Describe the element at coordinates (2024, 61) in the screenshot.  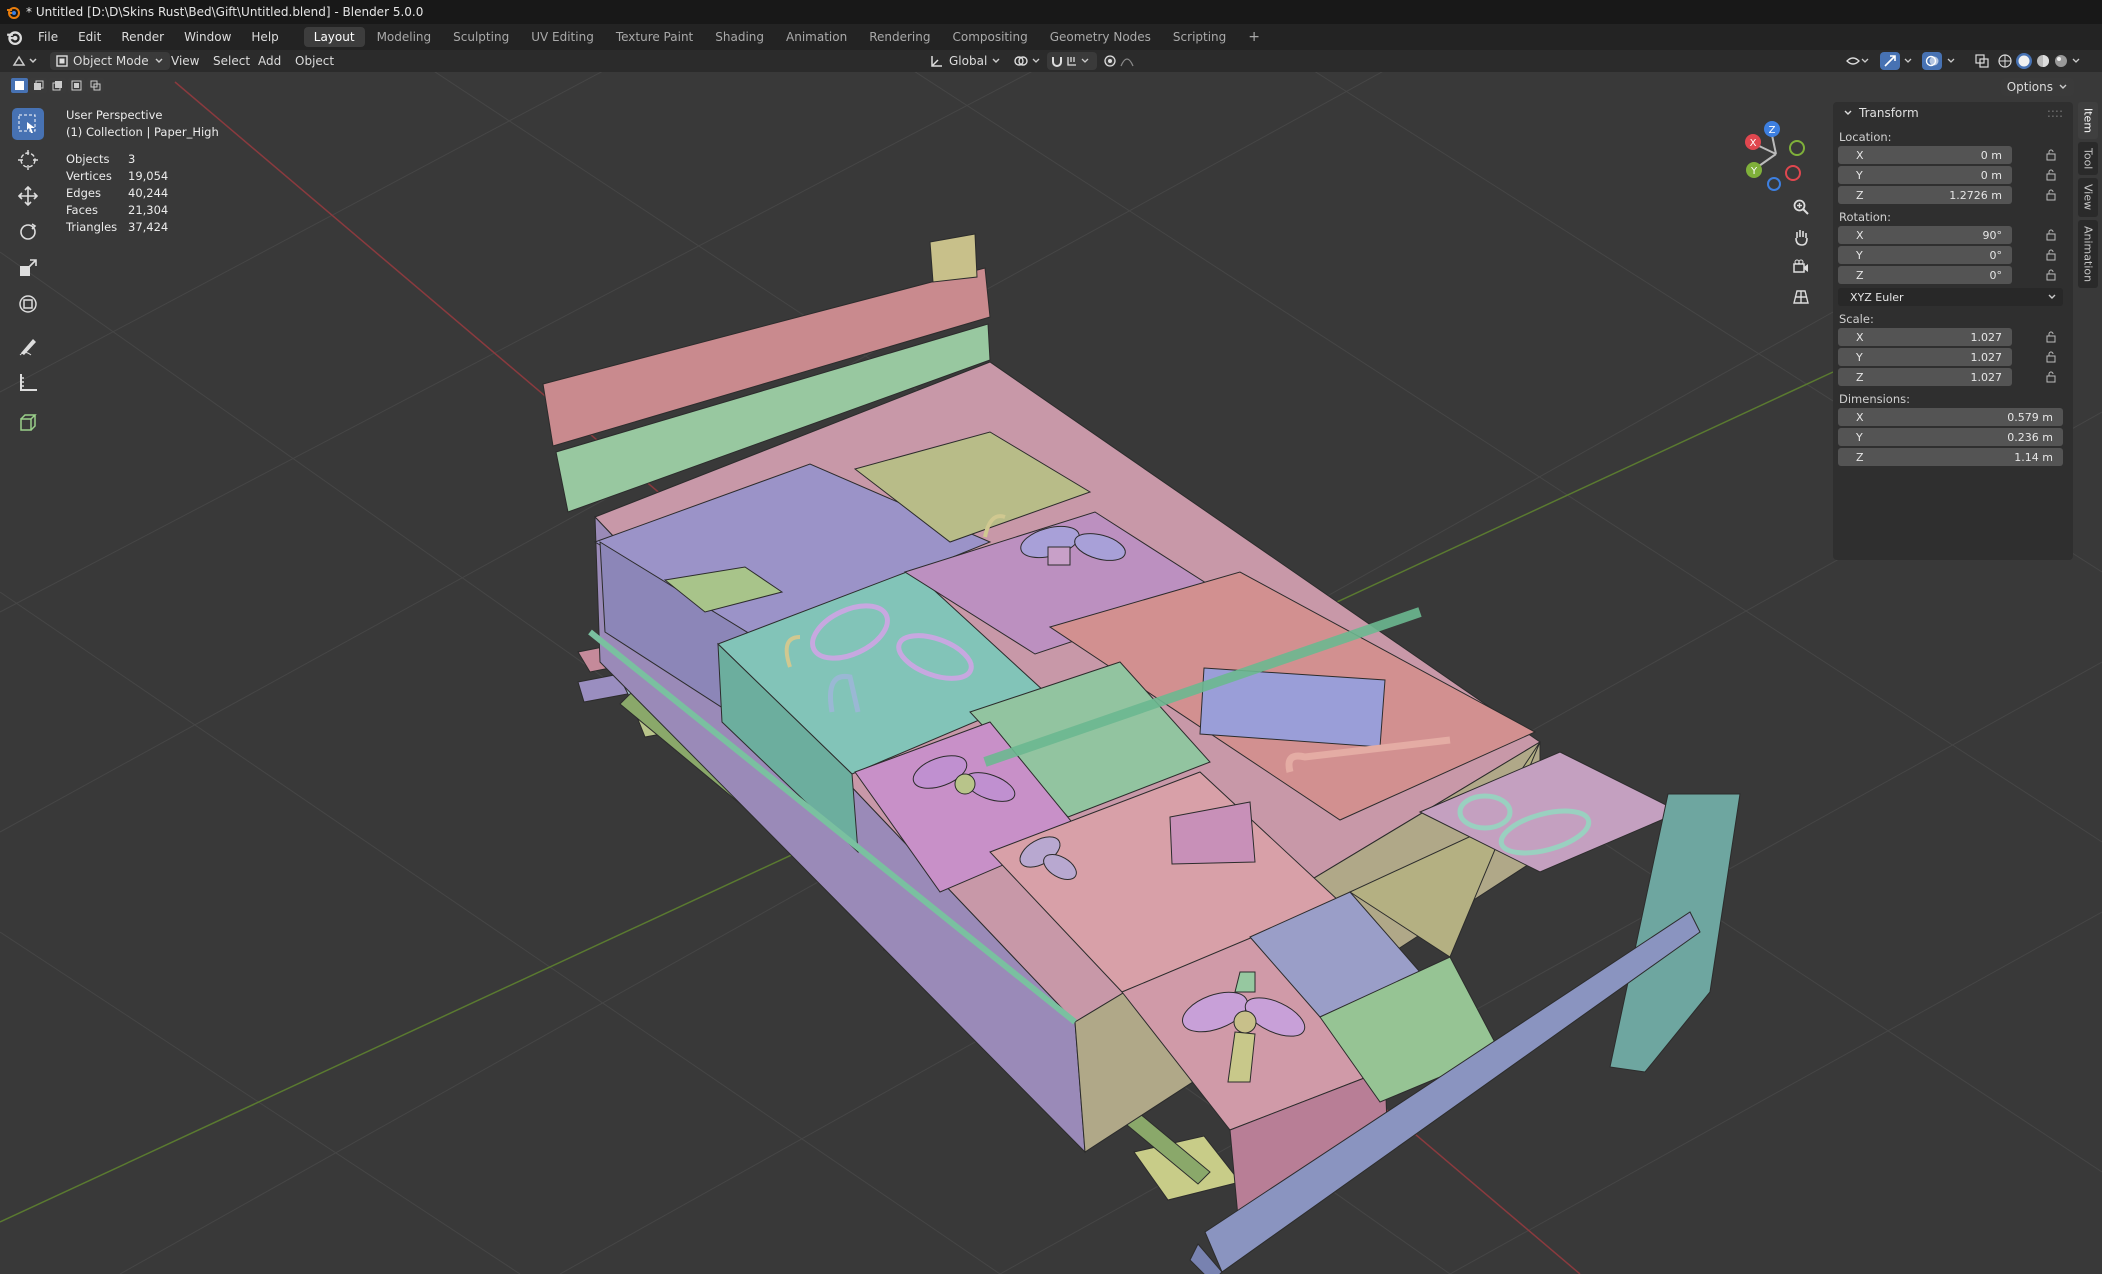
I see `solid-shading-icon` at that location.